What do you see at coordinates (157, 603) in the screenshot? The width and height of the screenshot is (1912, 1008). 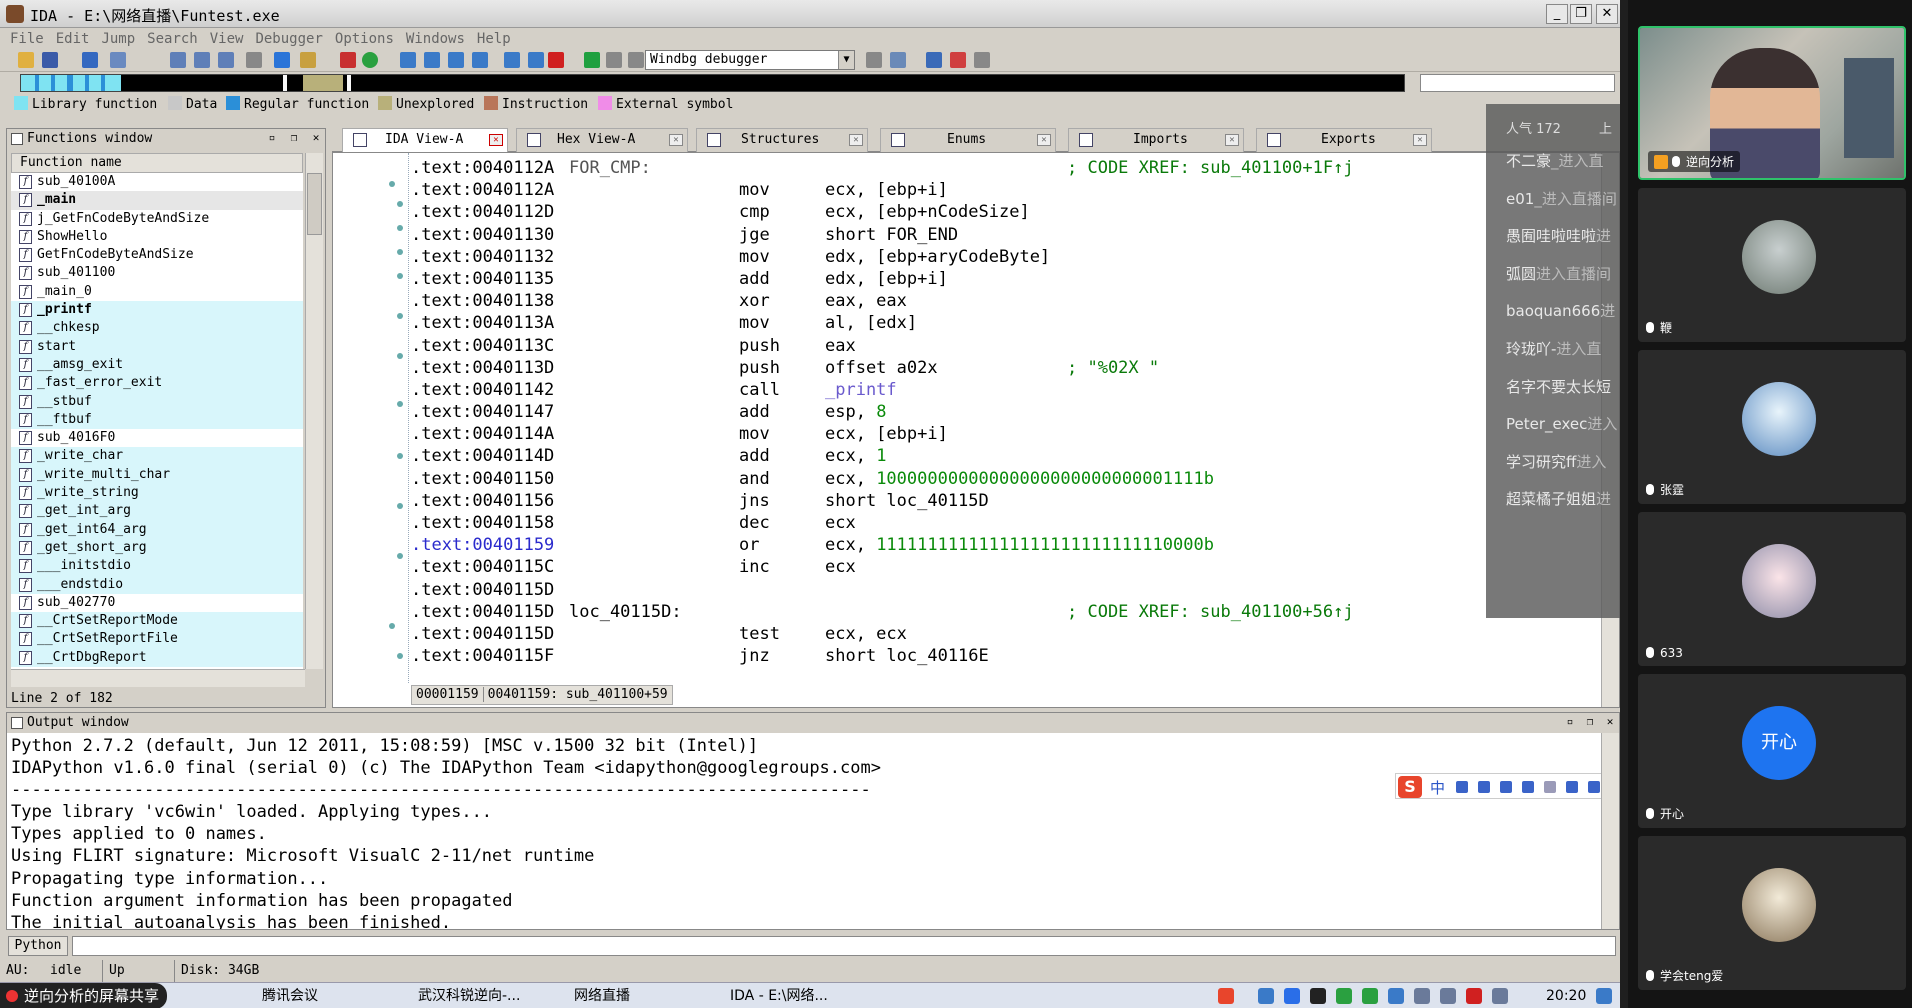 I see `function-list-item: f sub_402770` at bounding box center [157, 603].